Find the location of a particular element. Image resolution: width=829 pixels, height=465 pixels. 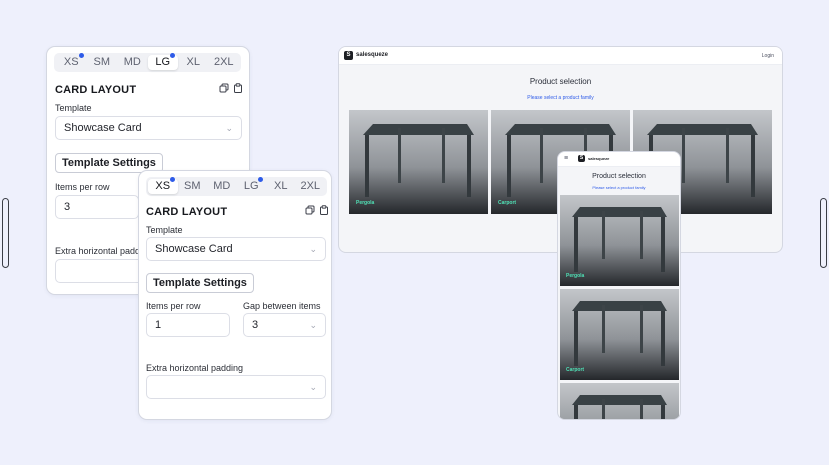

product-card is located at coordinates (619, 401).